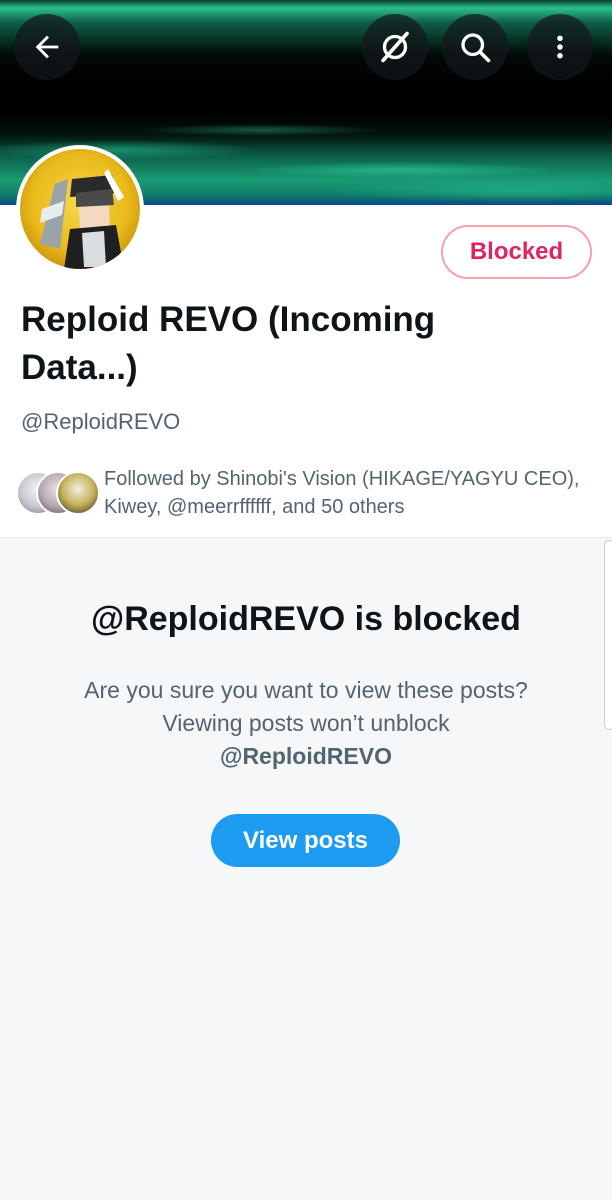  I want to click on more-options-button, so click(560, 47).